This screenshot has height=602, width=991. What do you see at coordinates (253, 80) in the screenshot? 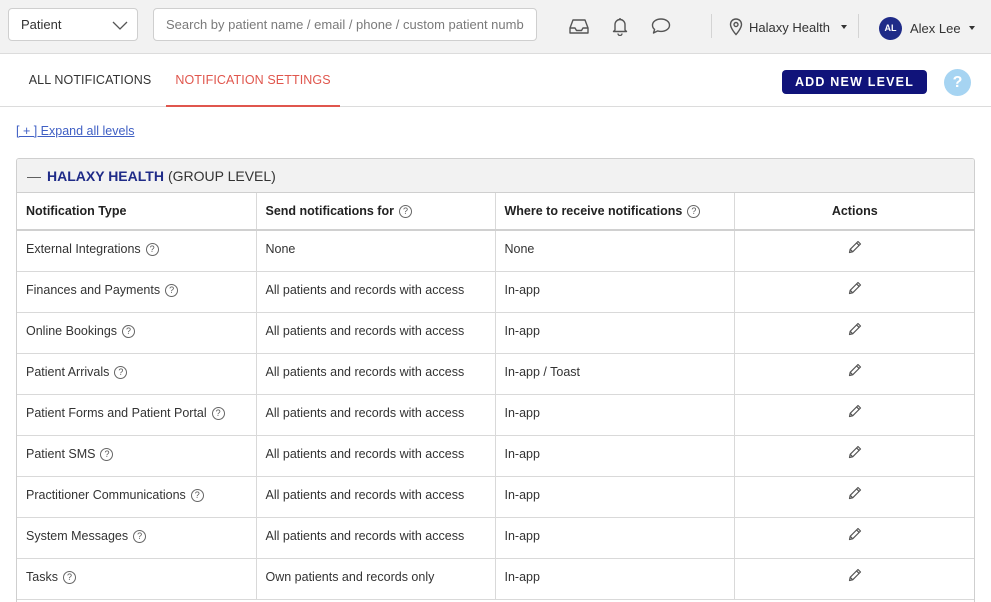
I see `tab-notification-settings: NOTIFICATION SETTINGS` at bounding box center [253, 80].